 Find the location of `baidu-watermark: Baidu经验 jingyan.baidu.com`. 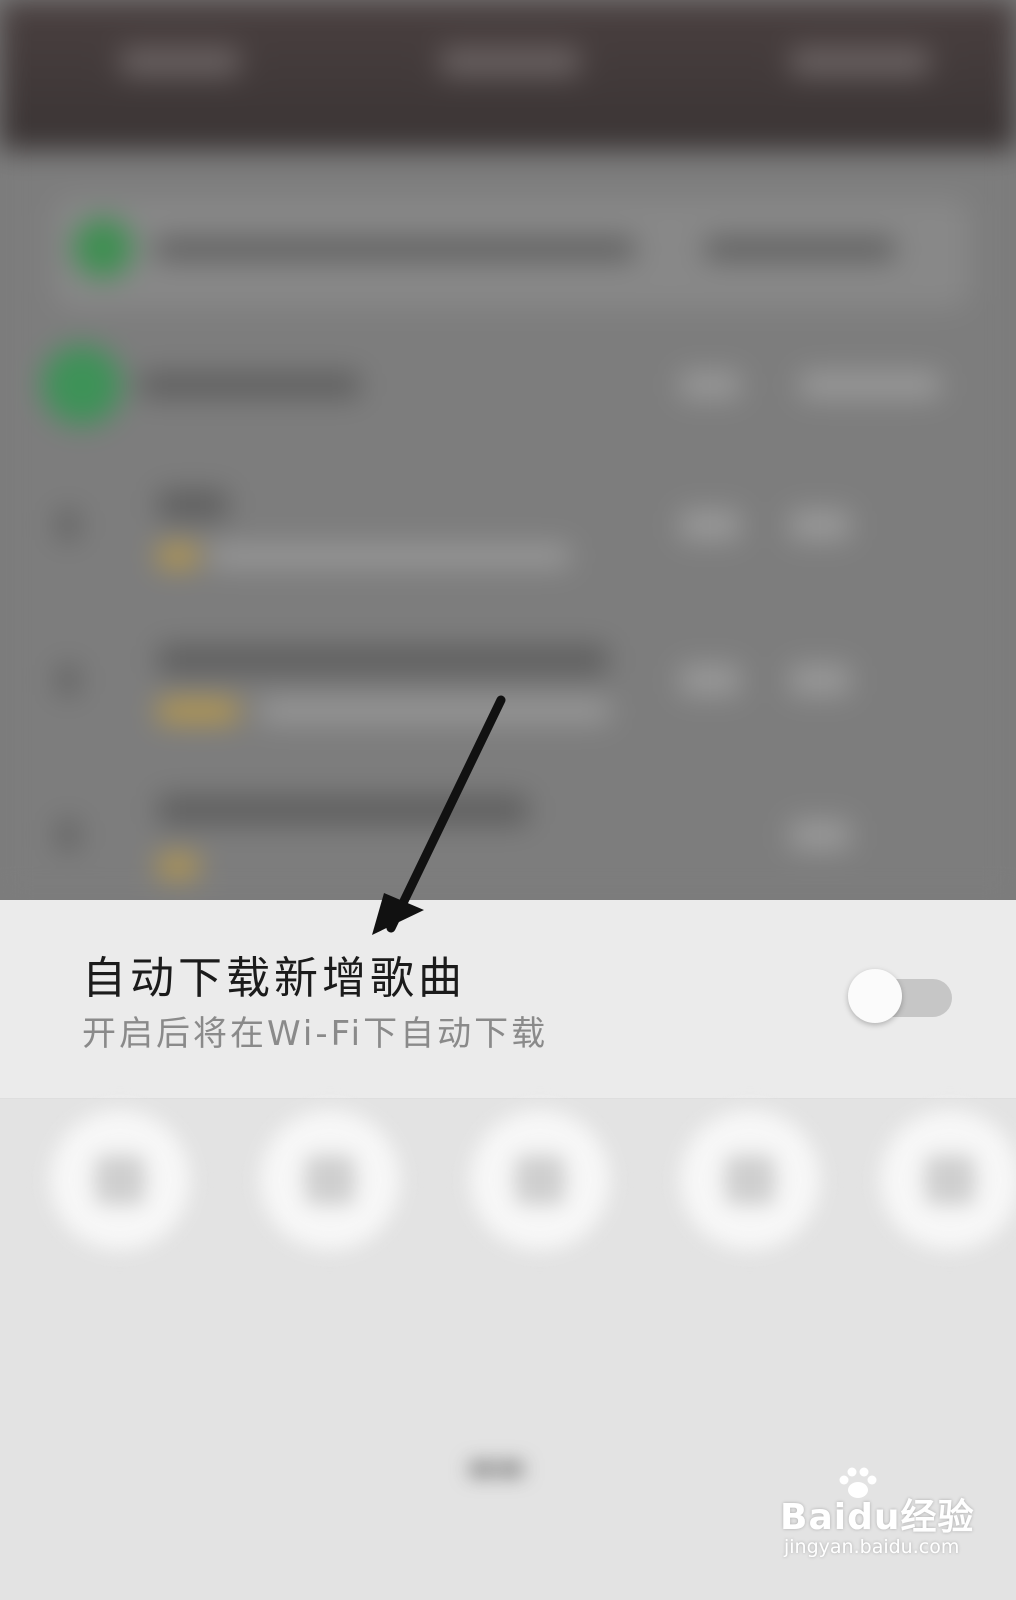

baidu-watermark: Baidu经验 jingyan.baidu.com is located at coordinates (880, 1517).